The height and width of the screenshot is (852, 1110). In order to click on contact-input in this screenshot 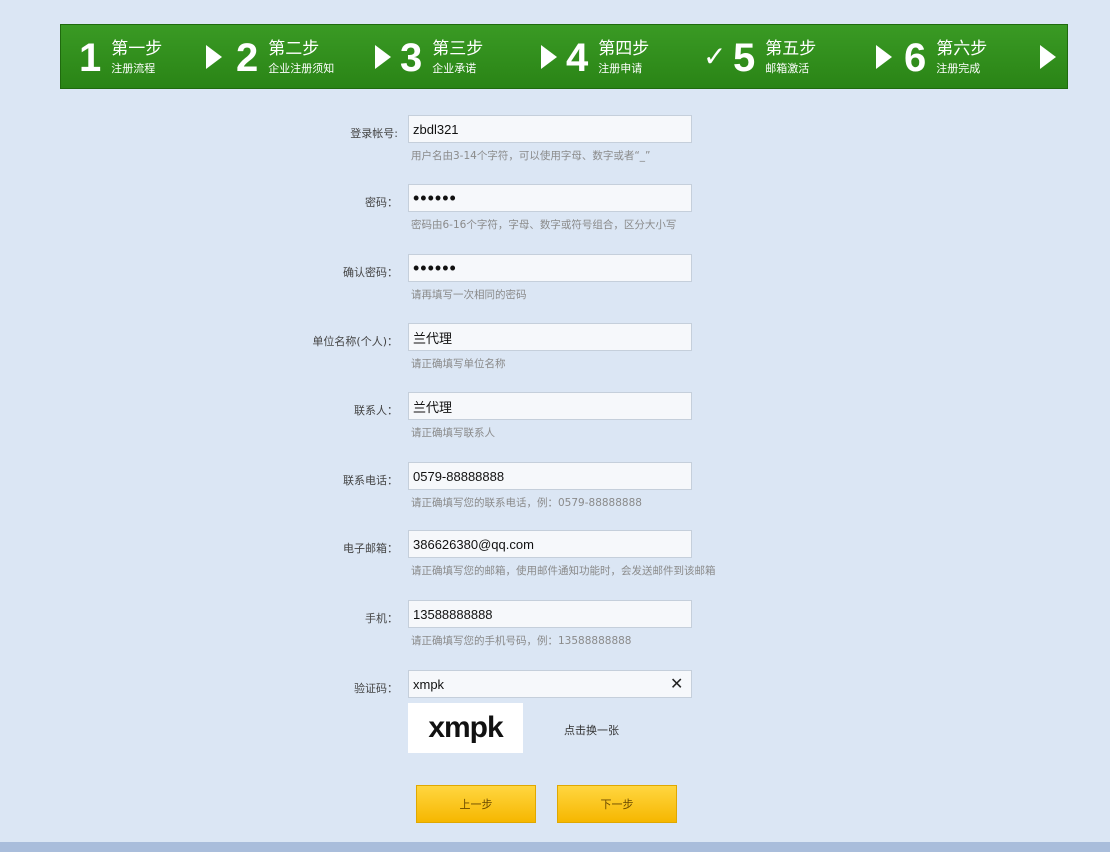, I will do `click(550, 406)`.